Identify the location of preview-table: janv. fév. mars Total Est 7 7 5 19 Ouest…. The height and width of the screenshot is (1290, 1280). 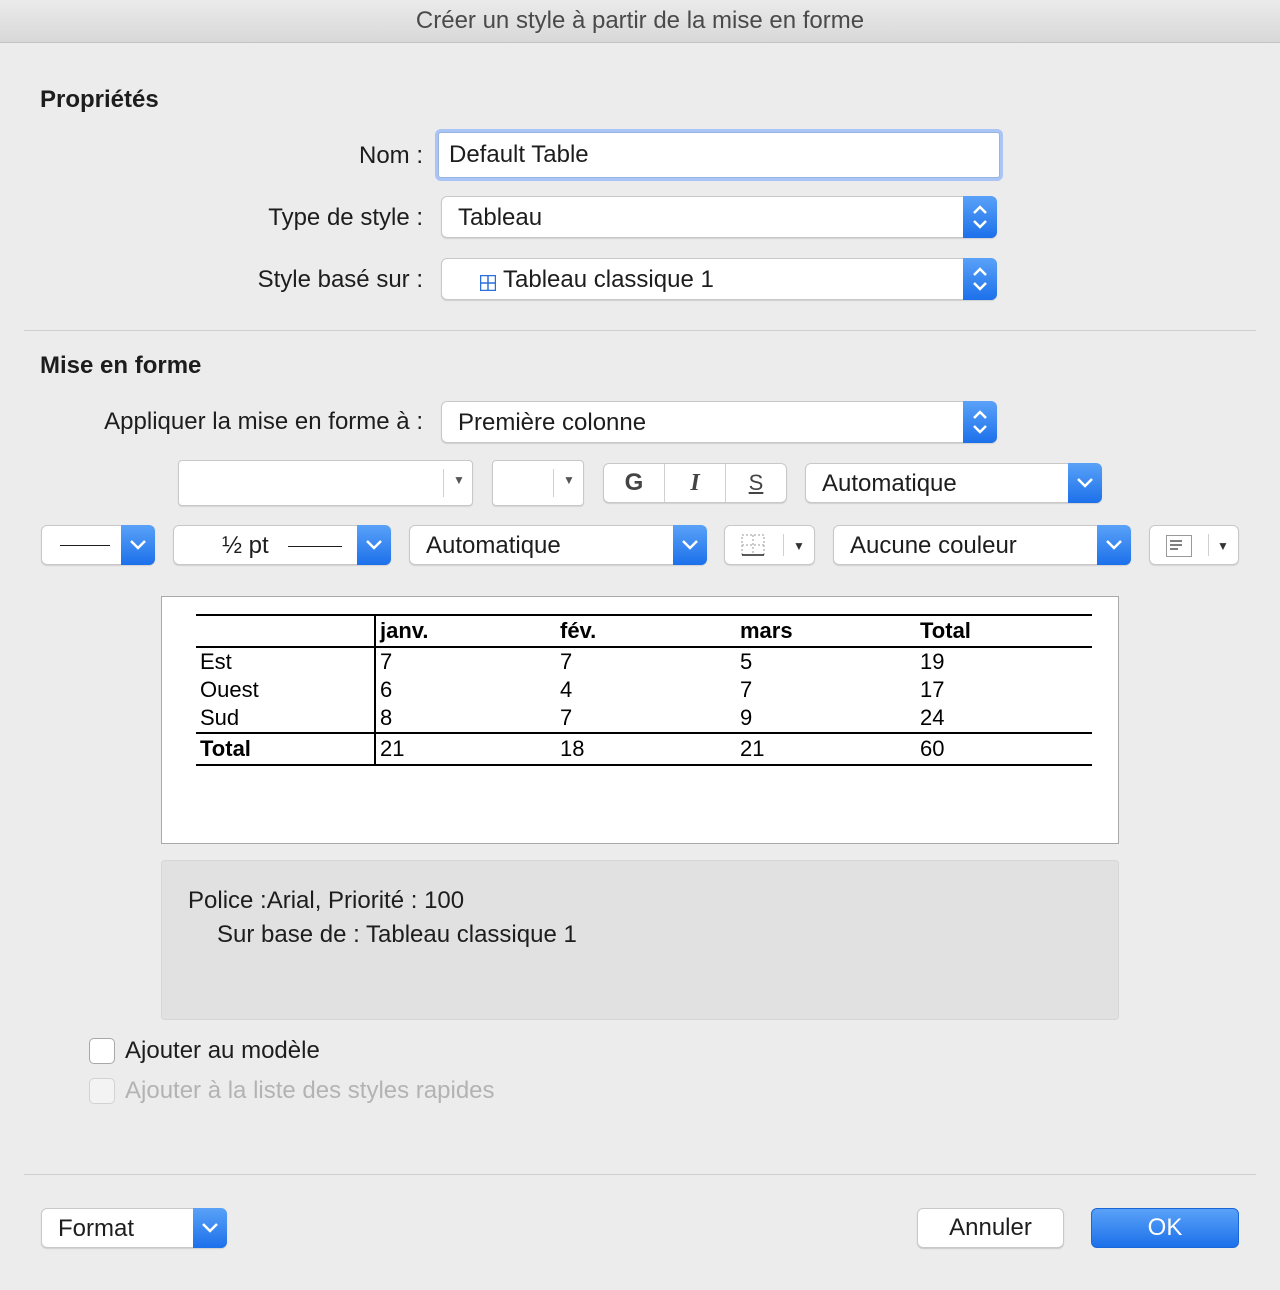
(644, 690).